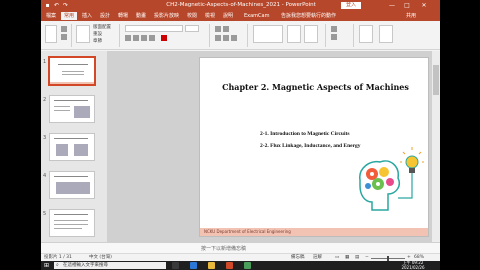 The height and width of the screenshot is (270, 480). What do you see at coordinates (240, 265) in the screenshot?
I see `windows-taskbar: ⊞ ⌕ 在這裡輸入文字來搜尋 上午 09:22 2021/02/26` at bounding box center [240, 265].